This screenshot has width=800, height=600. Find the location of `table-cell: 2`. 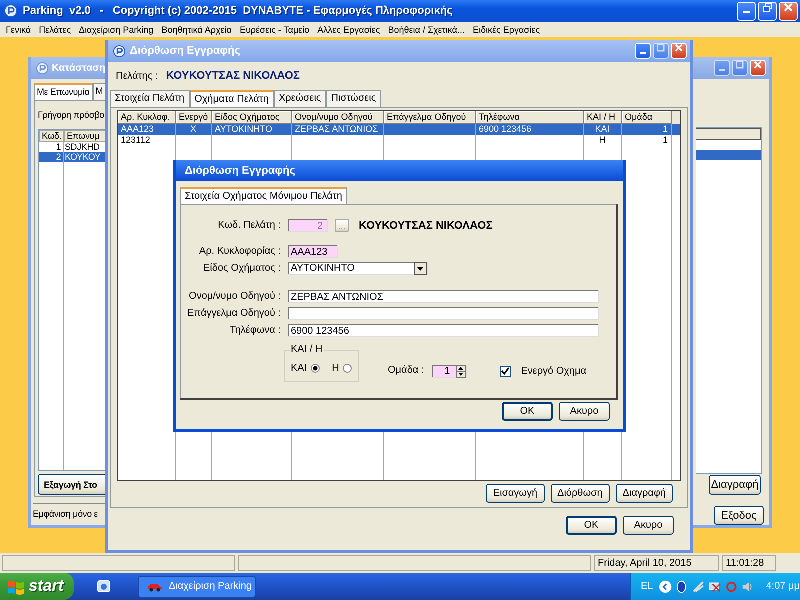

table-cell: 2 is located at coordinates (51, 157).